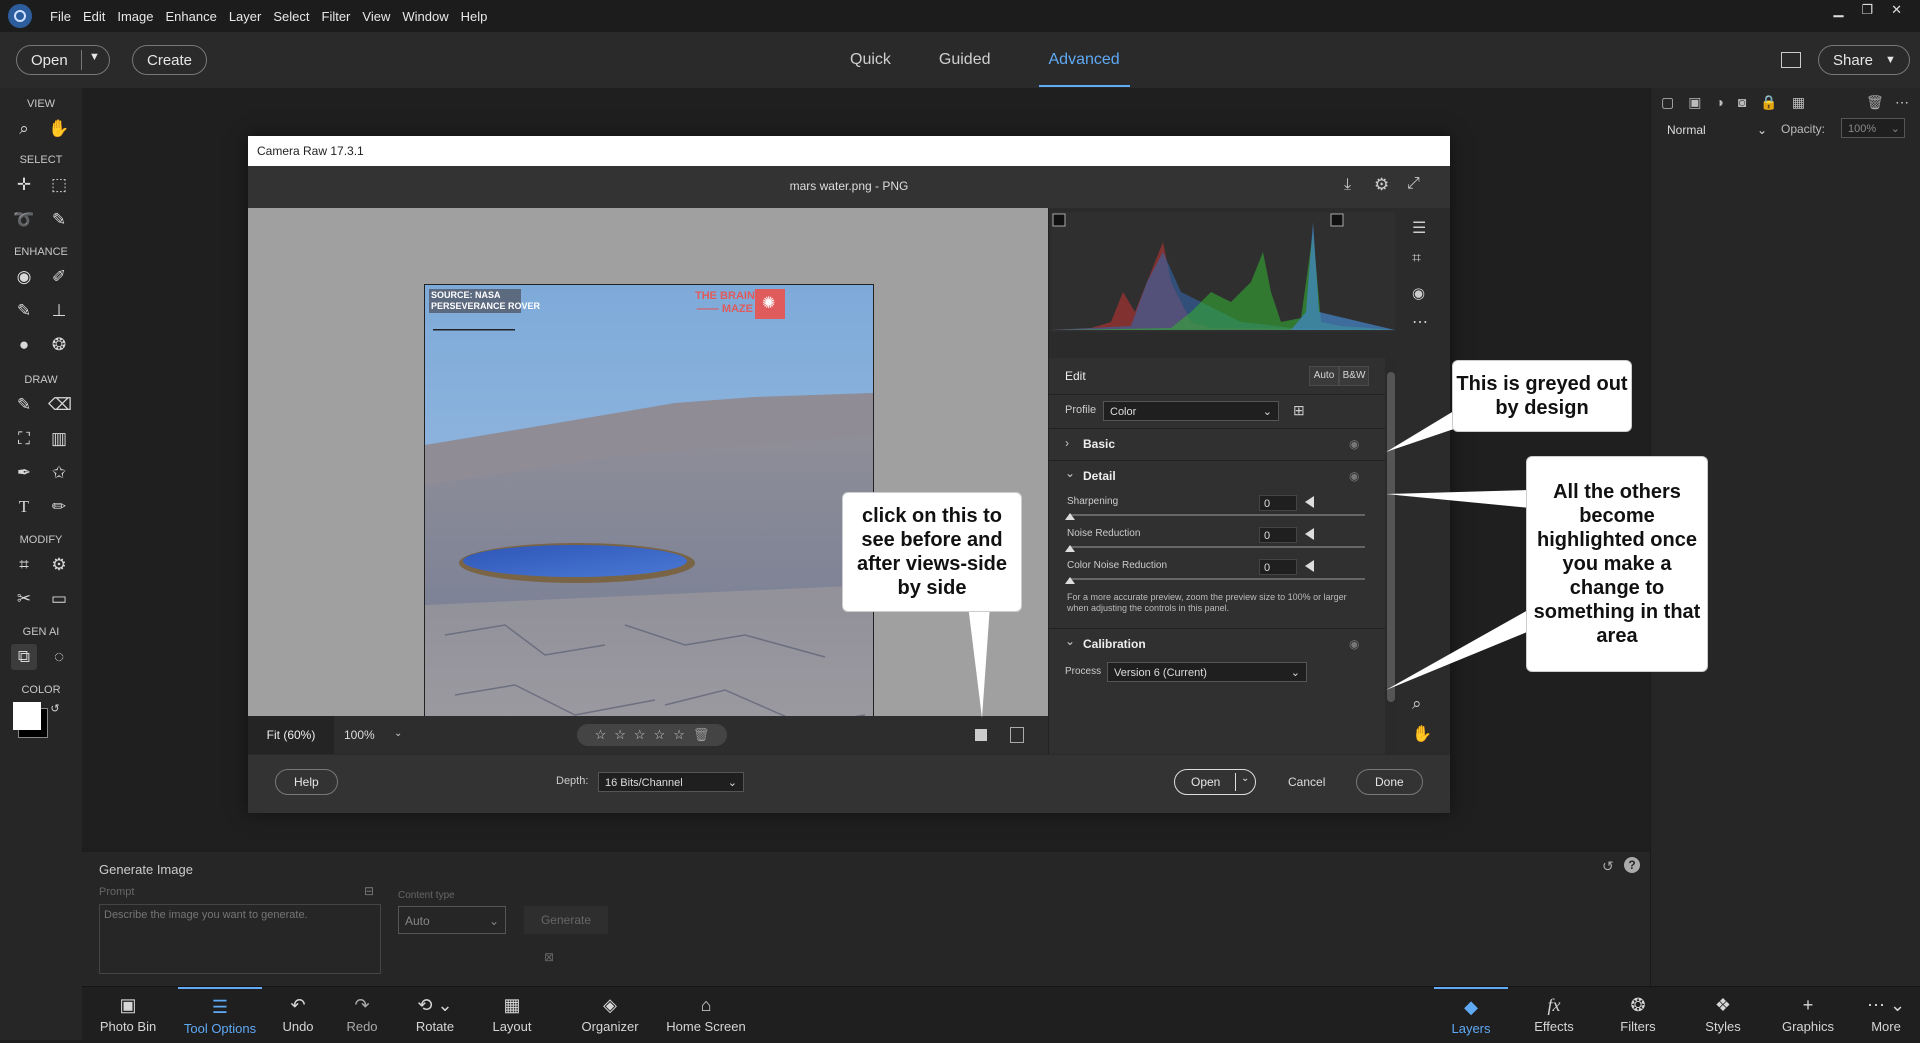  Describe the element at coordinates (1419, 228) in the screenshot. I see `edit-sliders-icon: ☰` at that location.